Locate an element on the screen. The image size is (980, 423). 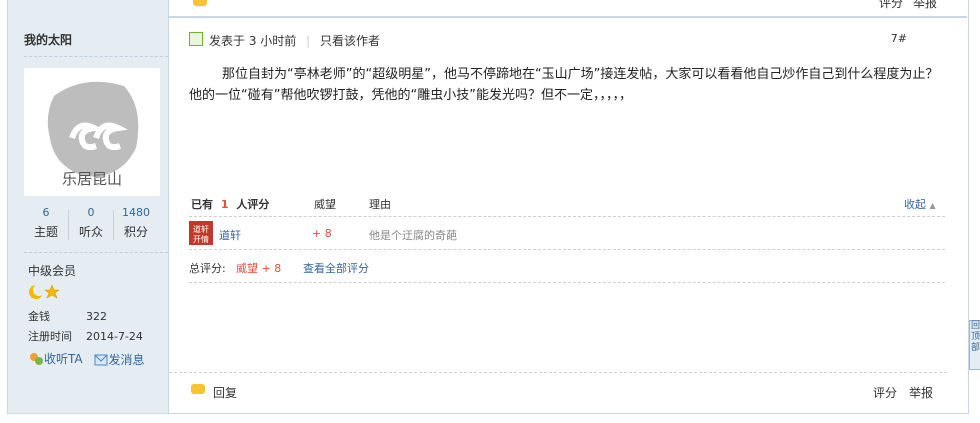
rating-row: 道轩 开情 道轩 + 8 他是个迂腐的奇葩 is located at coordinates (567, 233).